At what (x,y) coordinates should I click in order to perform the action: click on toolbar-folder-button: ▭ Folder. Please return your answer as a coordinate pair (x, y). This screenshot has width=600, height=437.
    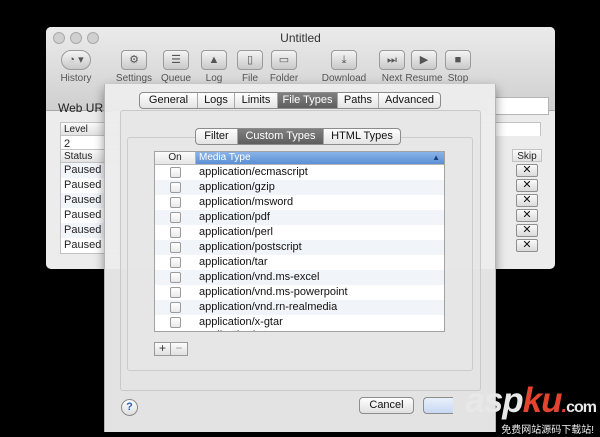
    Looking at the image, I should click on (284, 67).